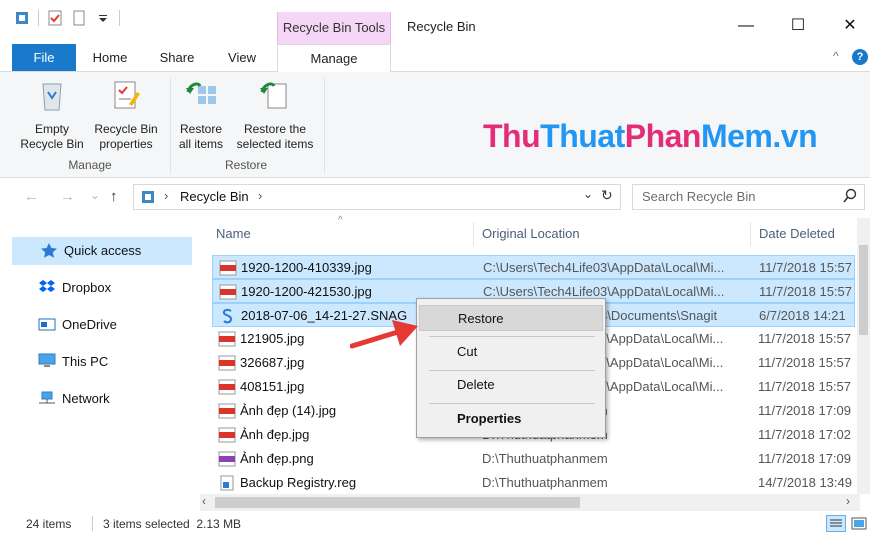  What do you see at coordinates (49, 250) in the screenshot?
I see `star-icon` at bounding box center [49, 250].